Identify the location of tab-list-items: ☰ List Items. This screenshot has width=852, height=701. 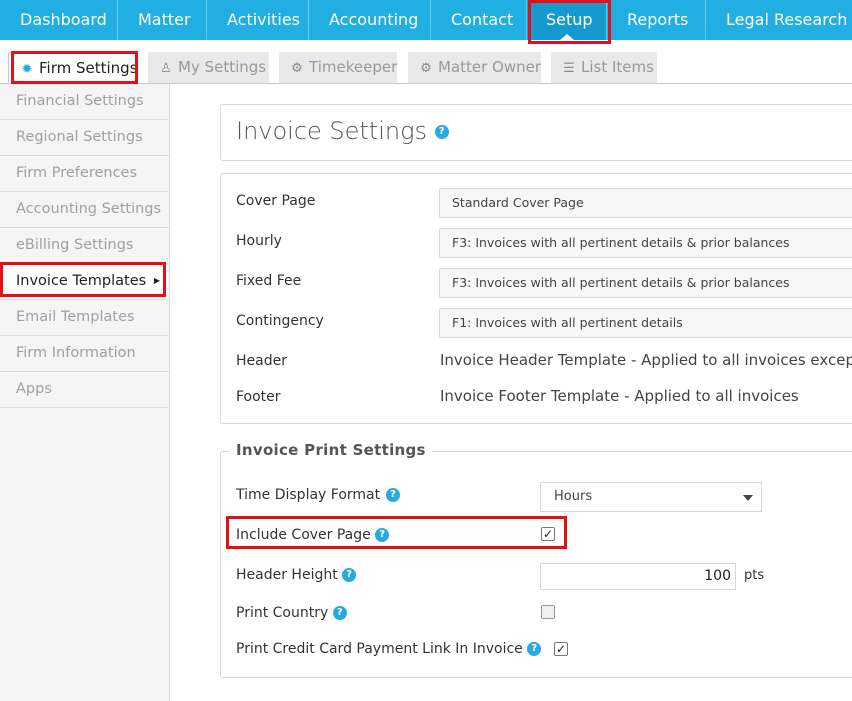
(604, 67).